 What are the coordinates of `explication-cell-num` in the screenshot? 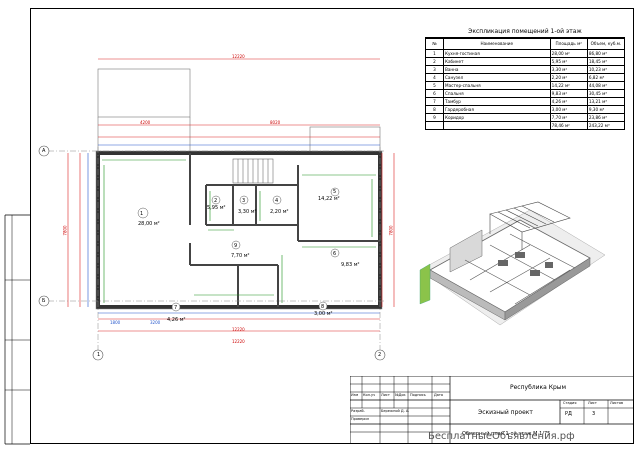 It's located at (434, 125).